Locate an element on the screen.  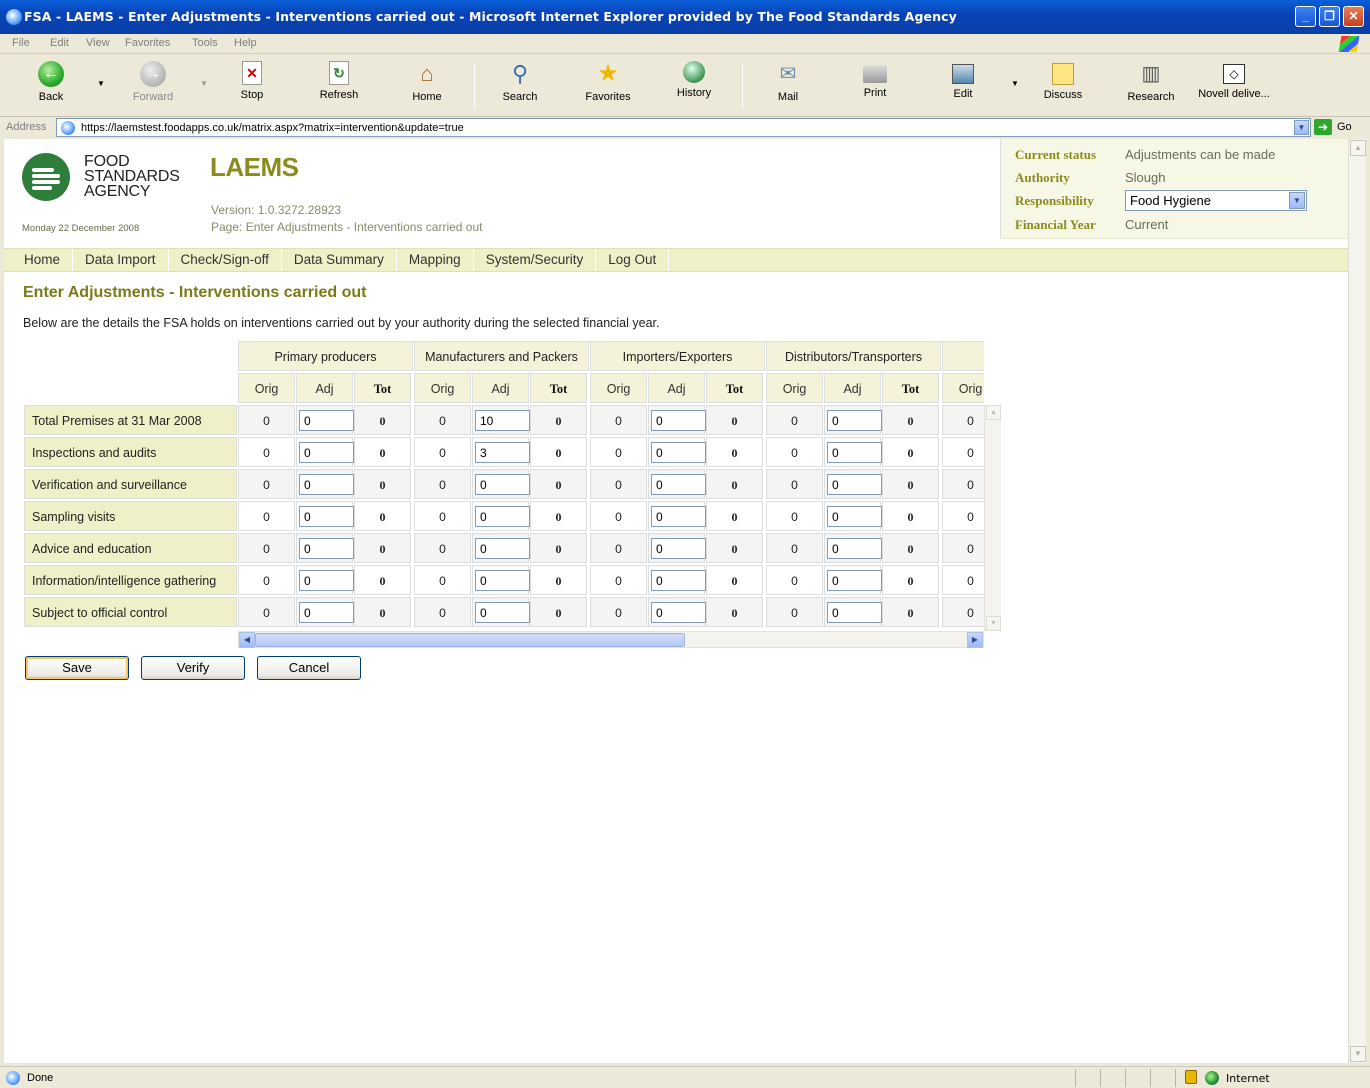
scroll-right-icon: ▶ is located at coordinates (975, 640).